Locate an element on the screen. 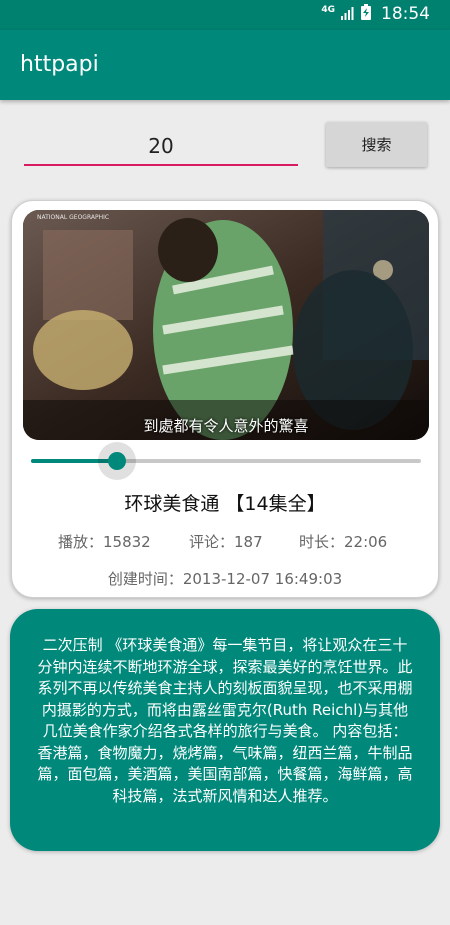 This screenshot has height=925, width=450. seek-bar is located at coordinates (226, 461).